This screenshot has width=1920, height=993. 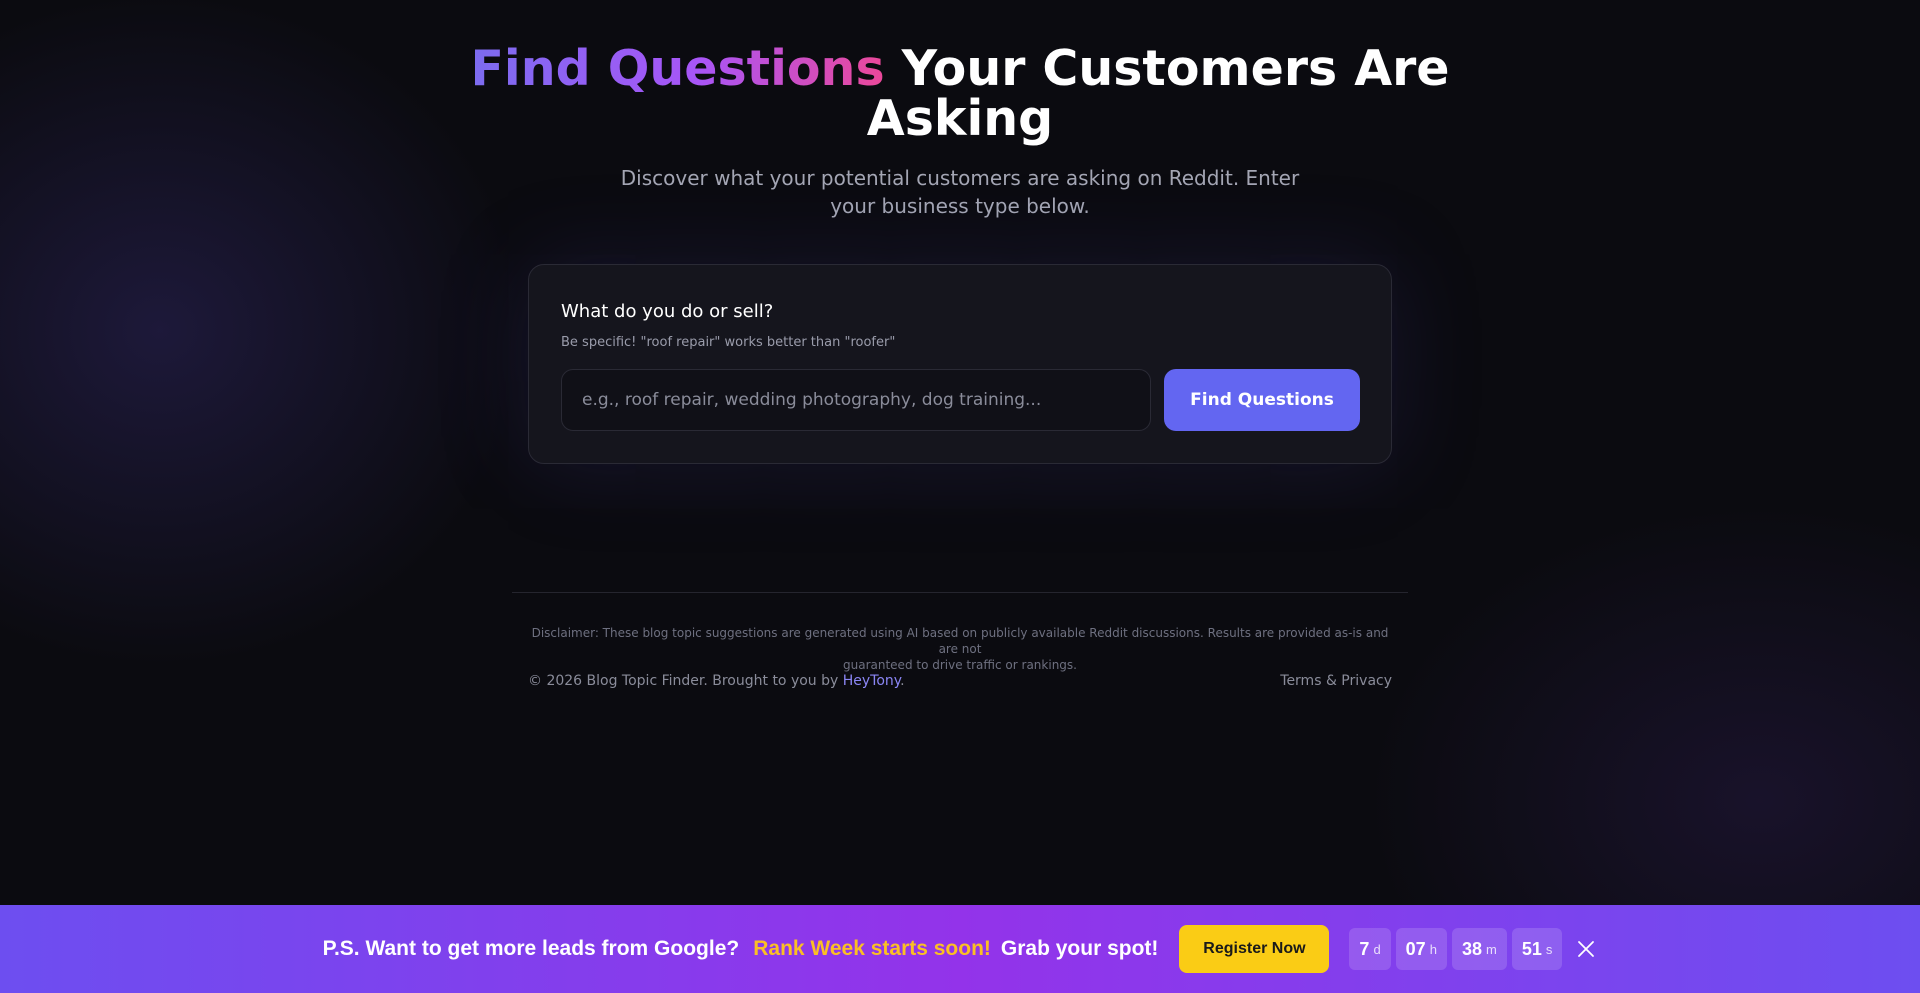 What do you see at coordinates (677, 68) in the screenshot?
I see `headline-highlight: Find Questions` at bounding box center [677, 68].